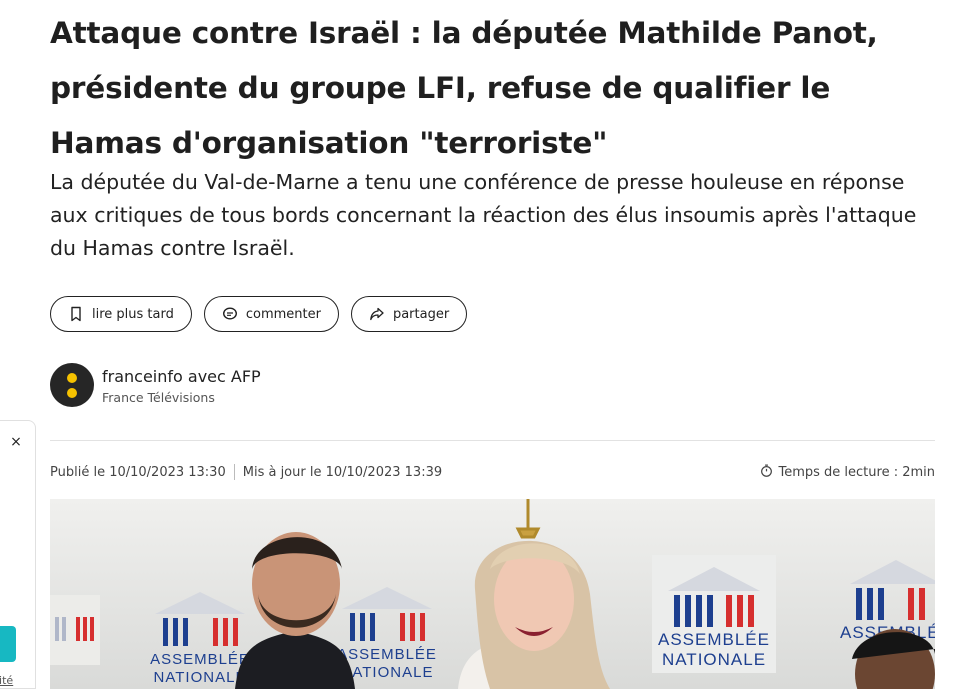 The image size is (957, 689). Describe the element at coordinates (76, 314) in the screenshot. I see `bookmark-icon` at that location.